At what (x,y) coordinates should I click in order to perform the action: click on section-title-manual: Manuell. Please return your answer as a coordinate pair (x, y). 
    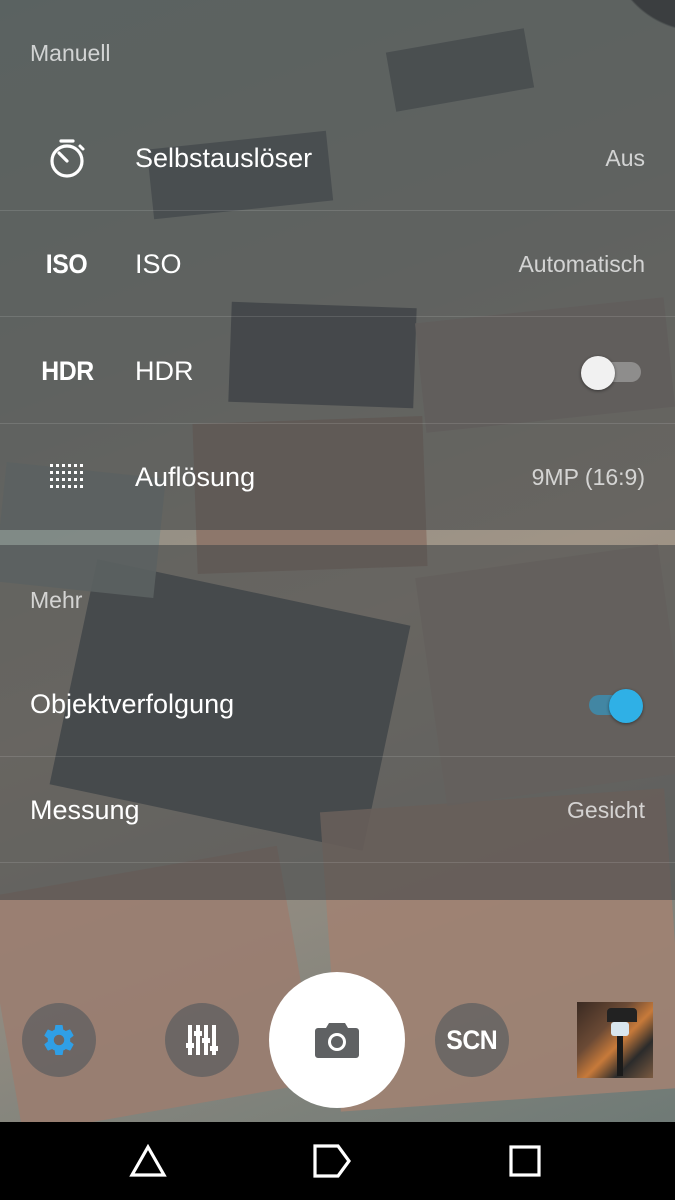
    Looking at the image, I should click on (70, 53).